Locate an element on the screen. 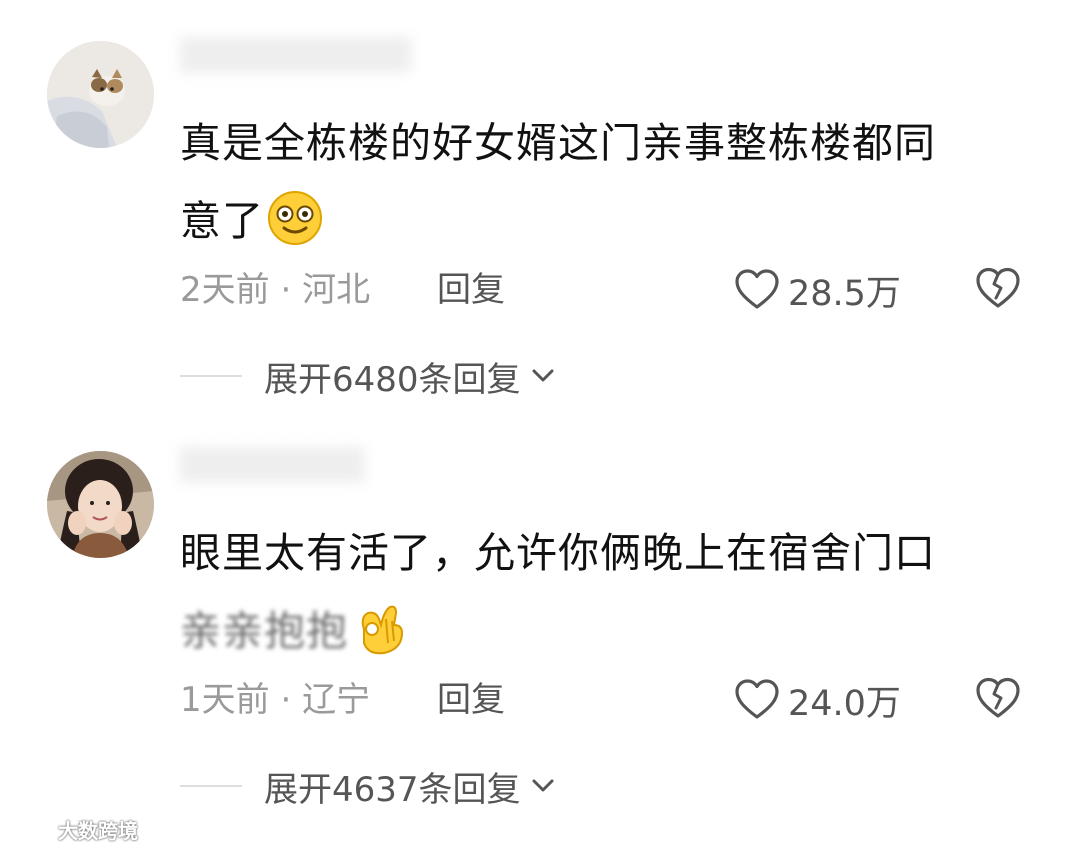 The height and width of the screenshot is (850, 1077). smiling-face-icon is located at coordinates (295, 230).